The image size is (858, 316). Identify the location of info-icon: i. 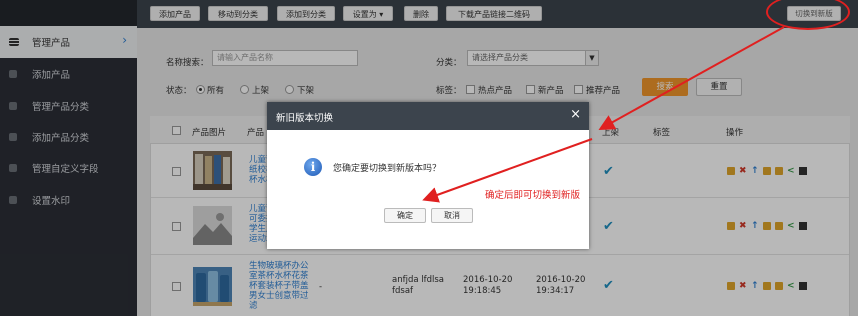
(313, 167).